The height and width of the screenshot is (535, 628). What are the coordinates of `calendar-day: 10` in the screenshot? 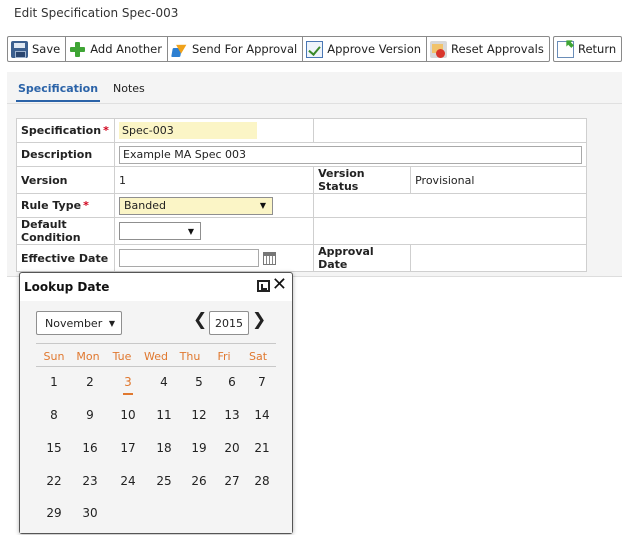 It's located at (128, 415).